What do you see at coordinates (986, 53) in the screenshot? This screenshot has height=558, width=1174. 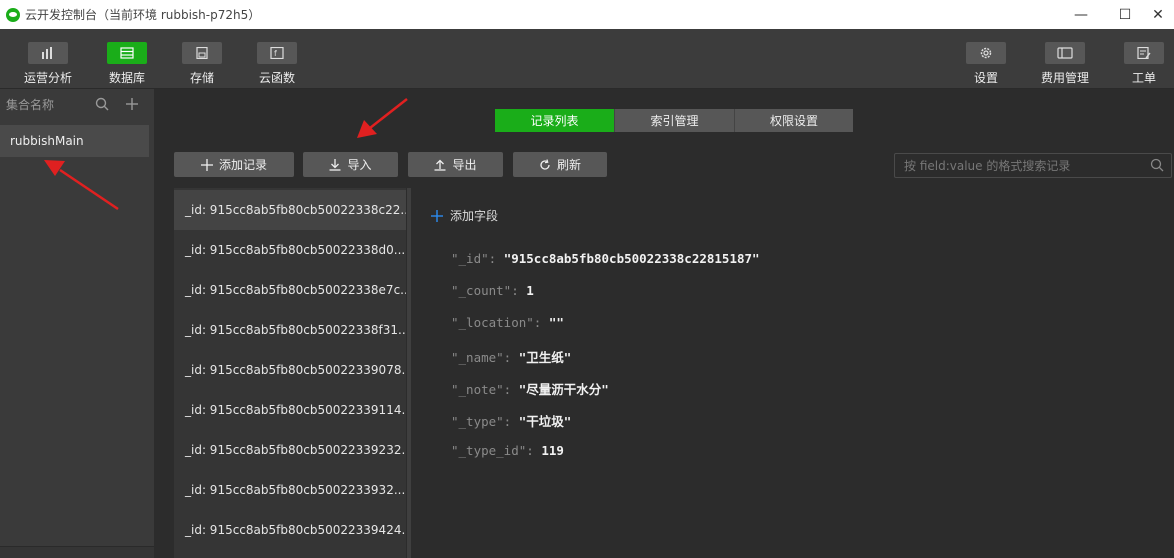 I see `gear-icon` at bounding box center [986, 53].